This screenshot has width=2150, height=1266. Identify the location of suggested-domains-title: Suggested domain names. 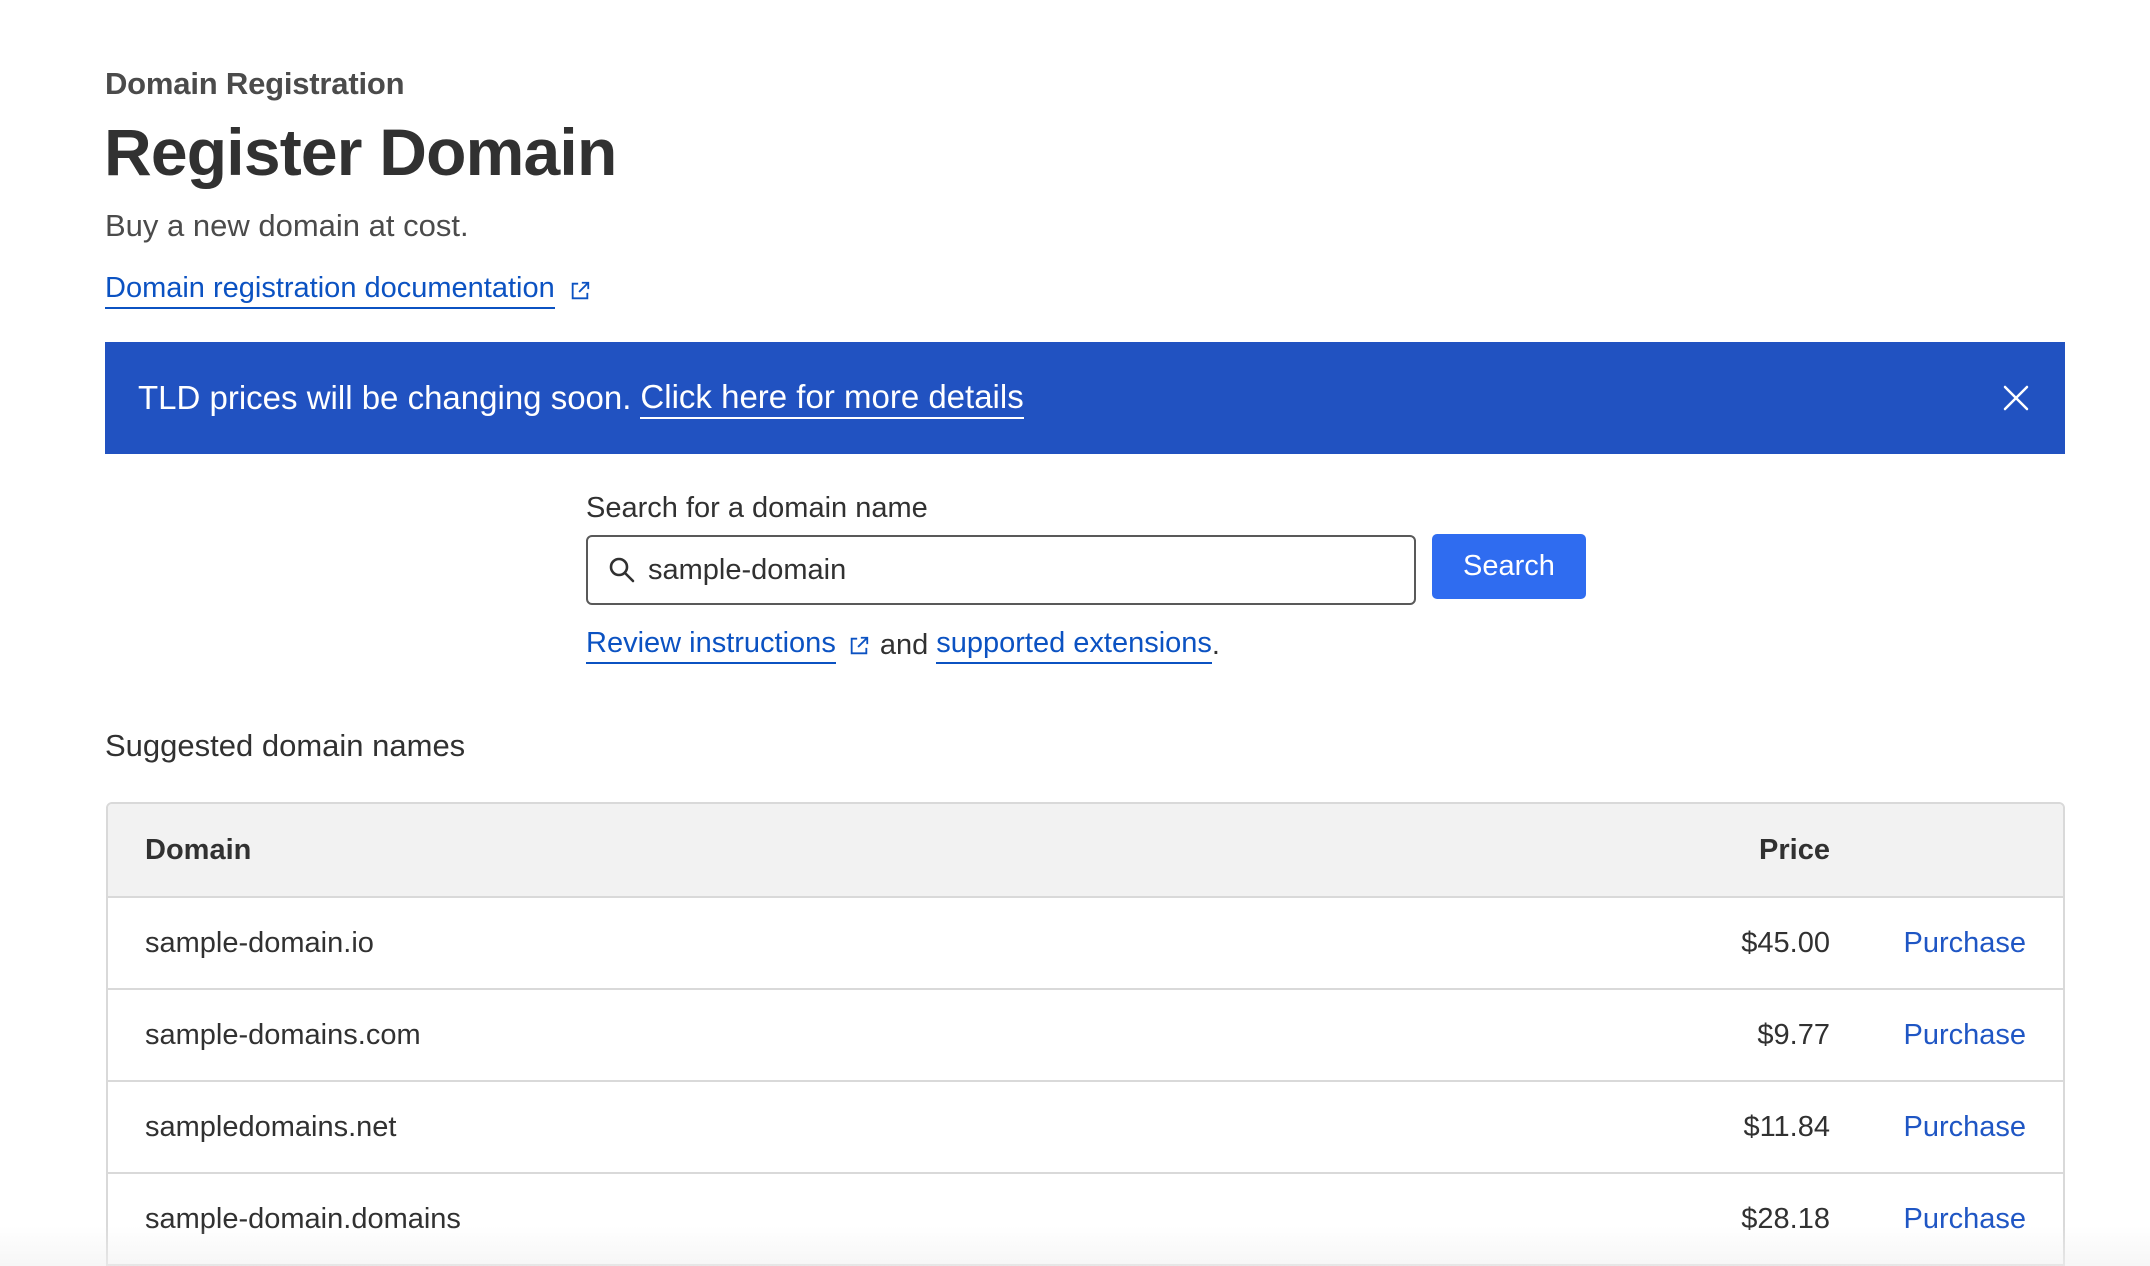
(285, 745).